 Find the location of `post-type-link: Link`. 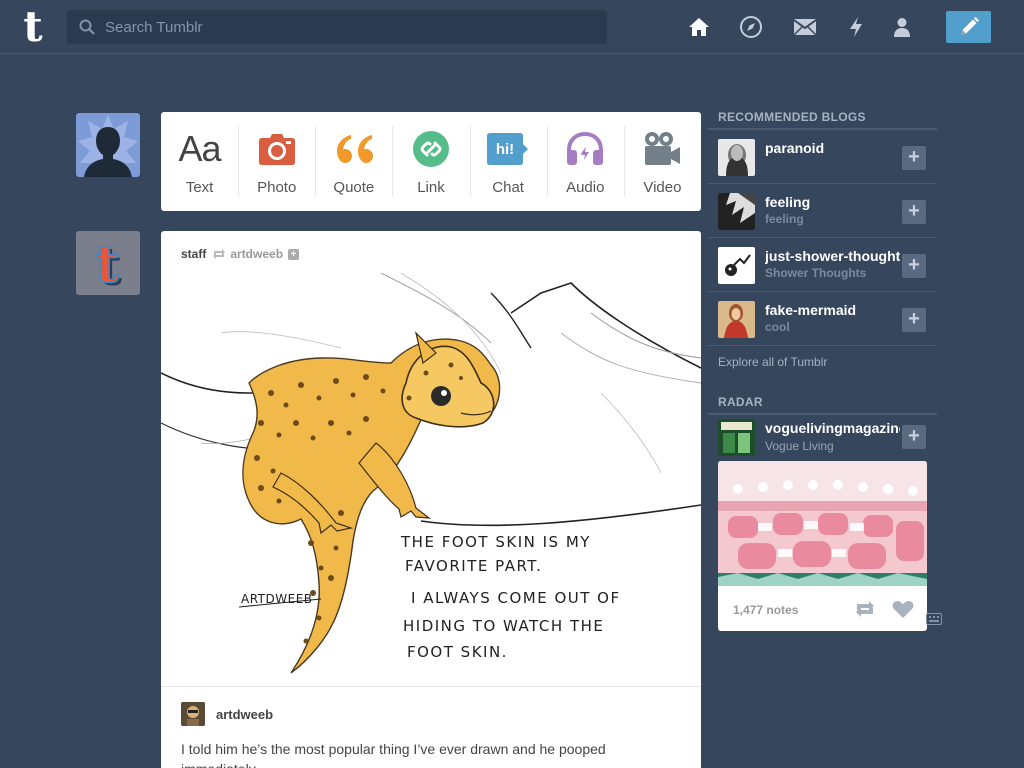

post-type-link: Link is located at coordinates (430, 161).